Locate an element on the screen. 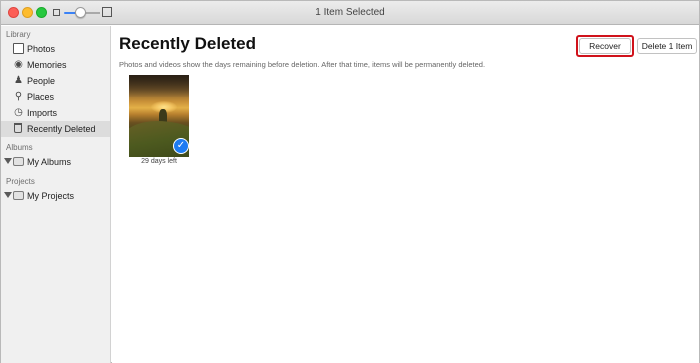 Image resolution: width=700 pixels, height=363 pixels. sidebar-item-label: People is located at coordinates (41, 81).